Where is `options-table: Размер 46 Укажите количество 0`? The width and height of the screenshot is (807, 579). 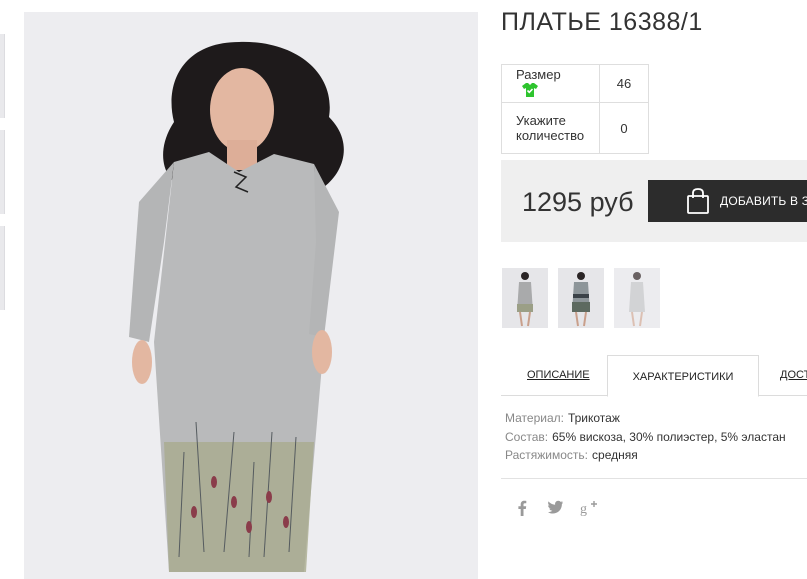
options-table: Размер 46 Укажите количество 0 is located at coordinates (575, 109).